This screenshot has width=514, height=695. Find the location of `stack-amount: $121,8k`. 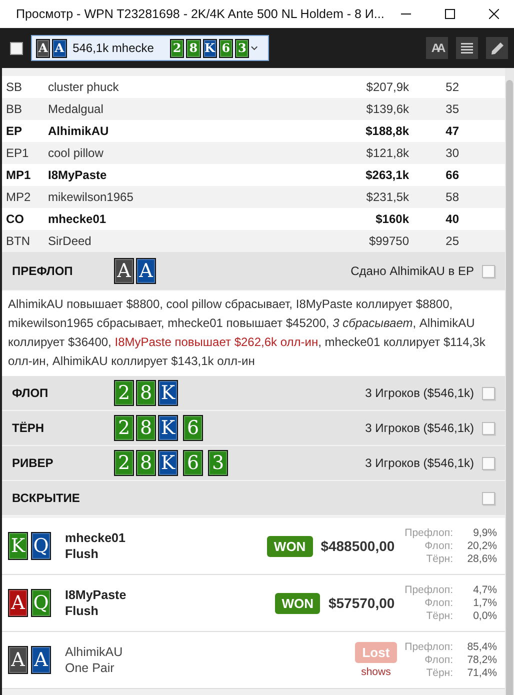

stack-amount: $121,8k is located at coordinates (387, 153).